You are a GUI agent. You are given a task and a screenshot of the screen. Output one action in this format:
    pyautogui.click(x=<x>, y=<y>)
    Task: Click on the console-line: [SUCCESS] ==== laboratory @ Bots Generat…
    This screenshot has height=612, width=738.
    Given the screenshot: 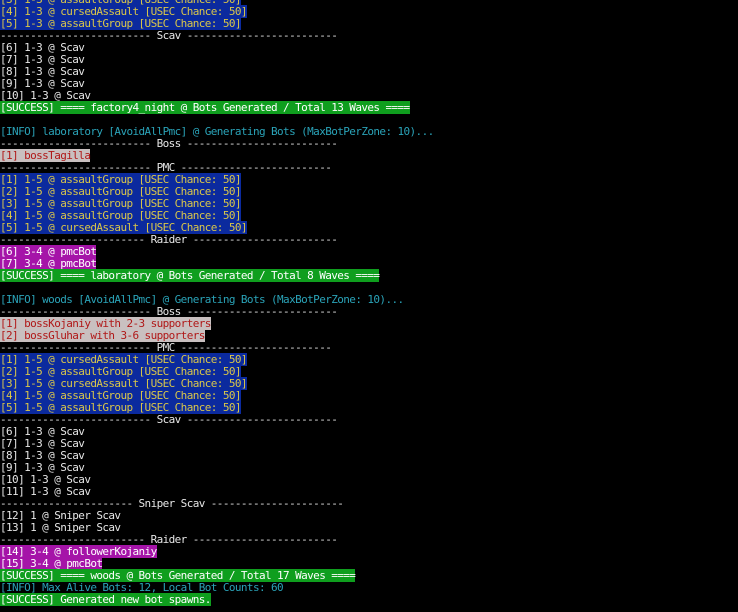 What is the action you would take?
    pyautogui.click(x=369, y=275)
    